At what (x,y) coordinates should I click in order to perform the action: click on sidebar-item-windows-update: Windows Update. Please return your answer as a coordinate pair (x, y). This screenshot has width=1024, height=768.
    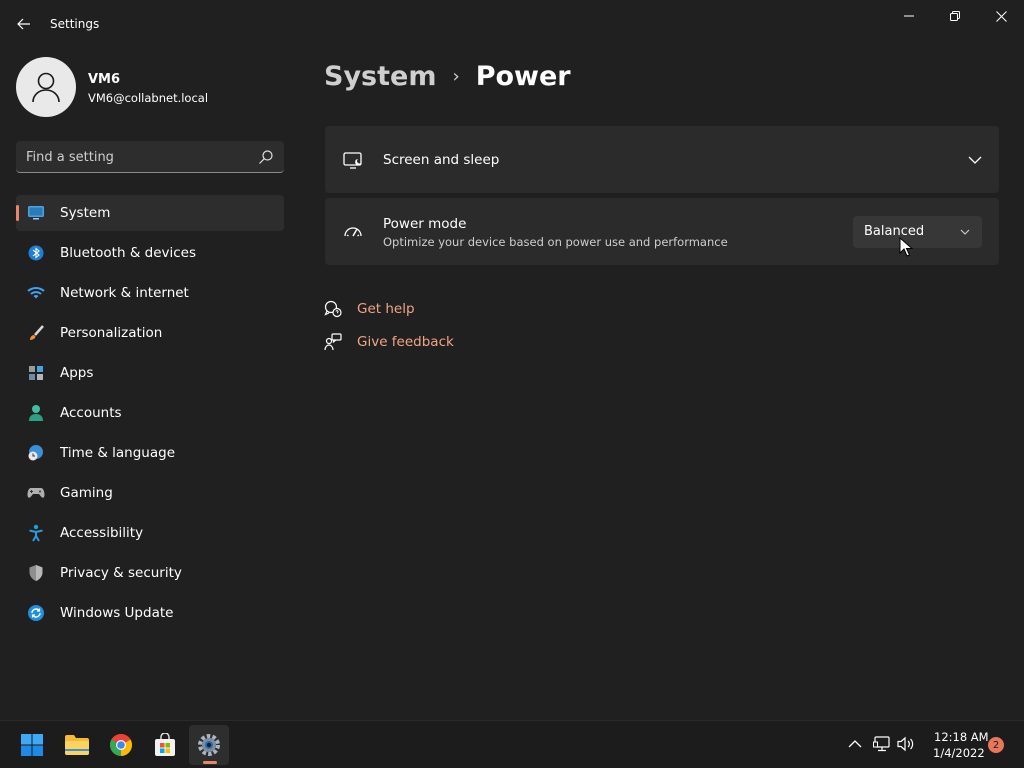
    Looking at the image, I should click on (150, 613).